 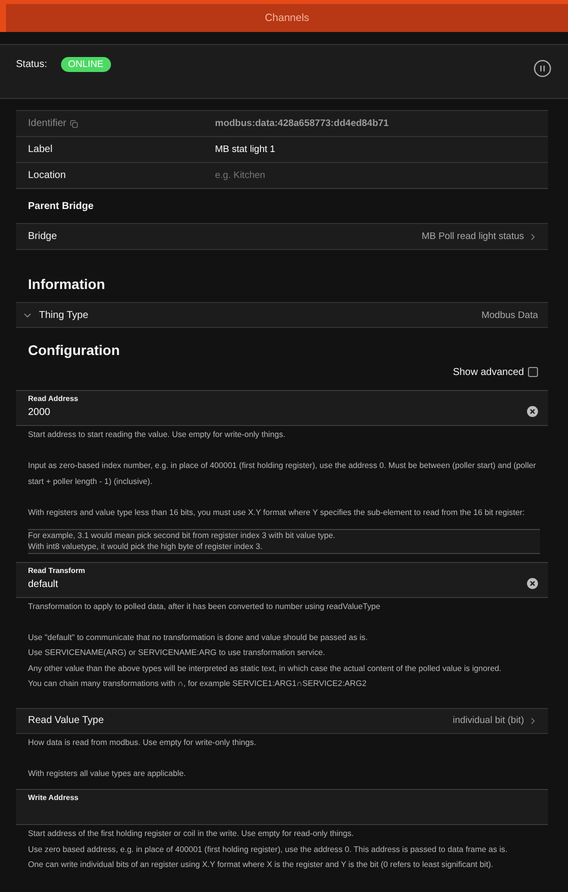 I want to click on thing-type-row: Thing Type Modbus Data, so click(x=282, y=315).